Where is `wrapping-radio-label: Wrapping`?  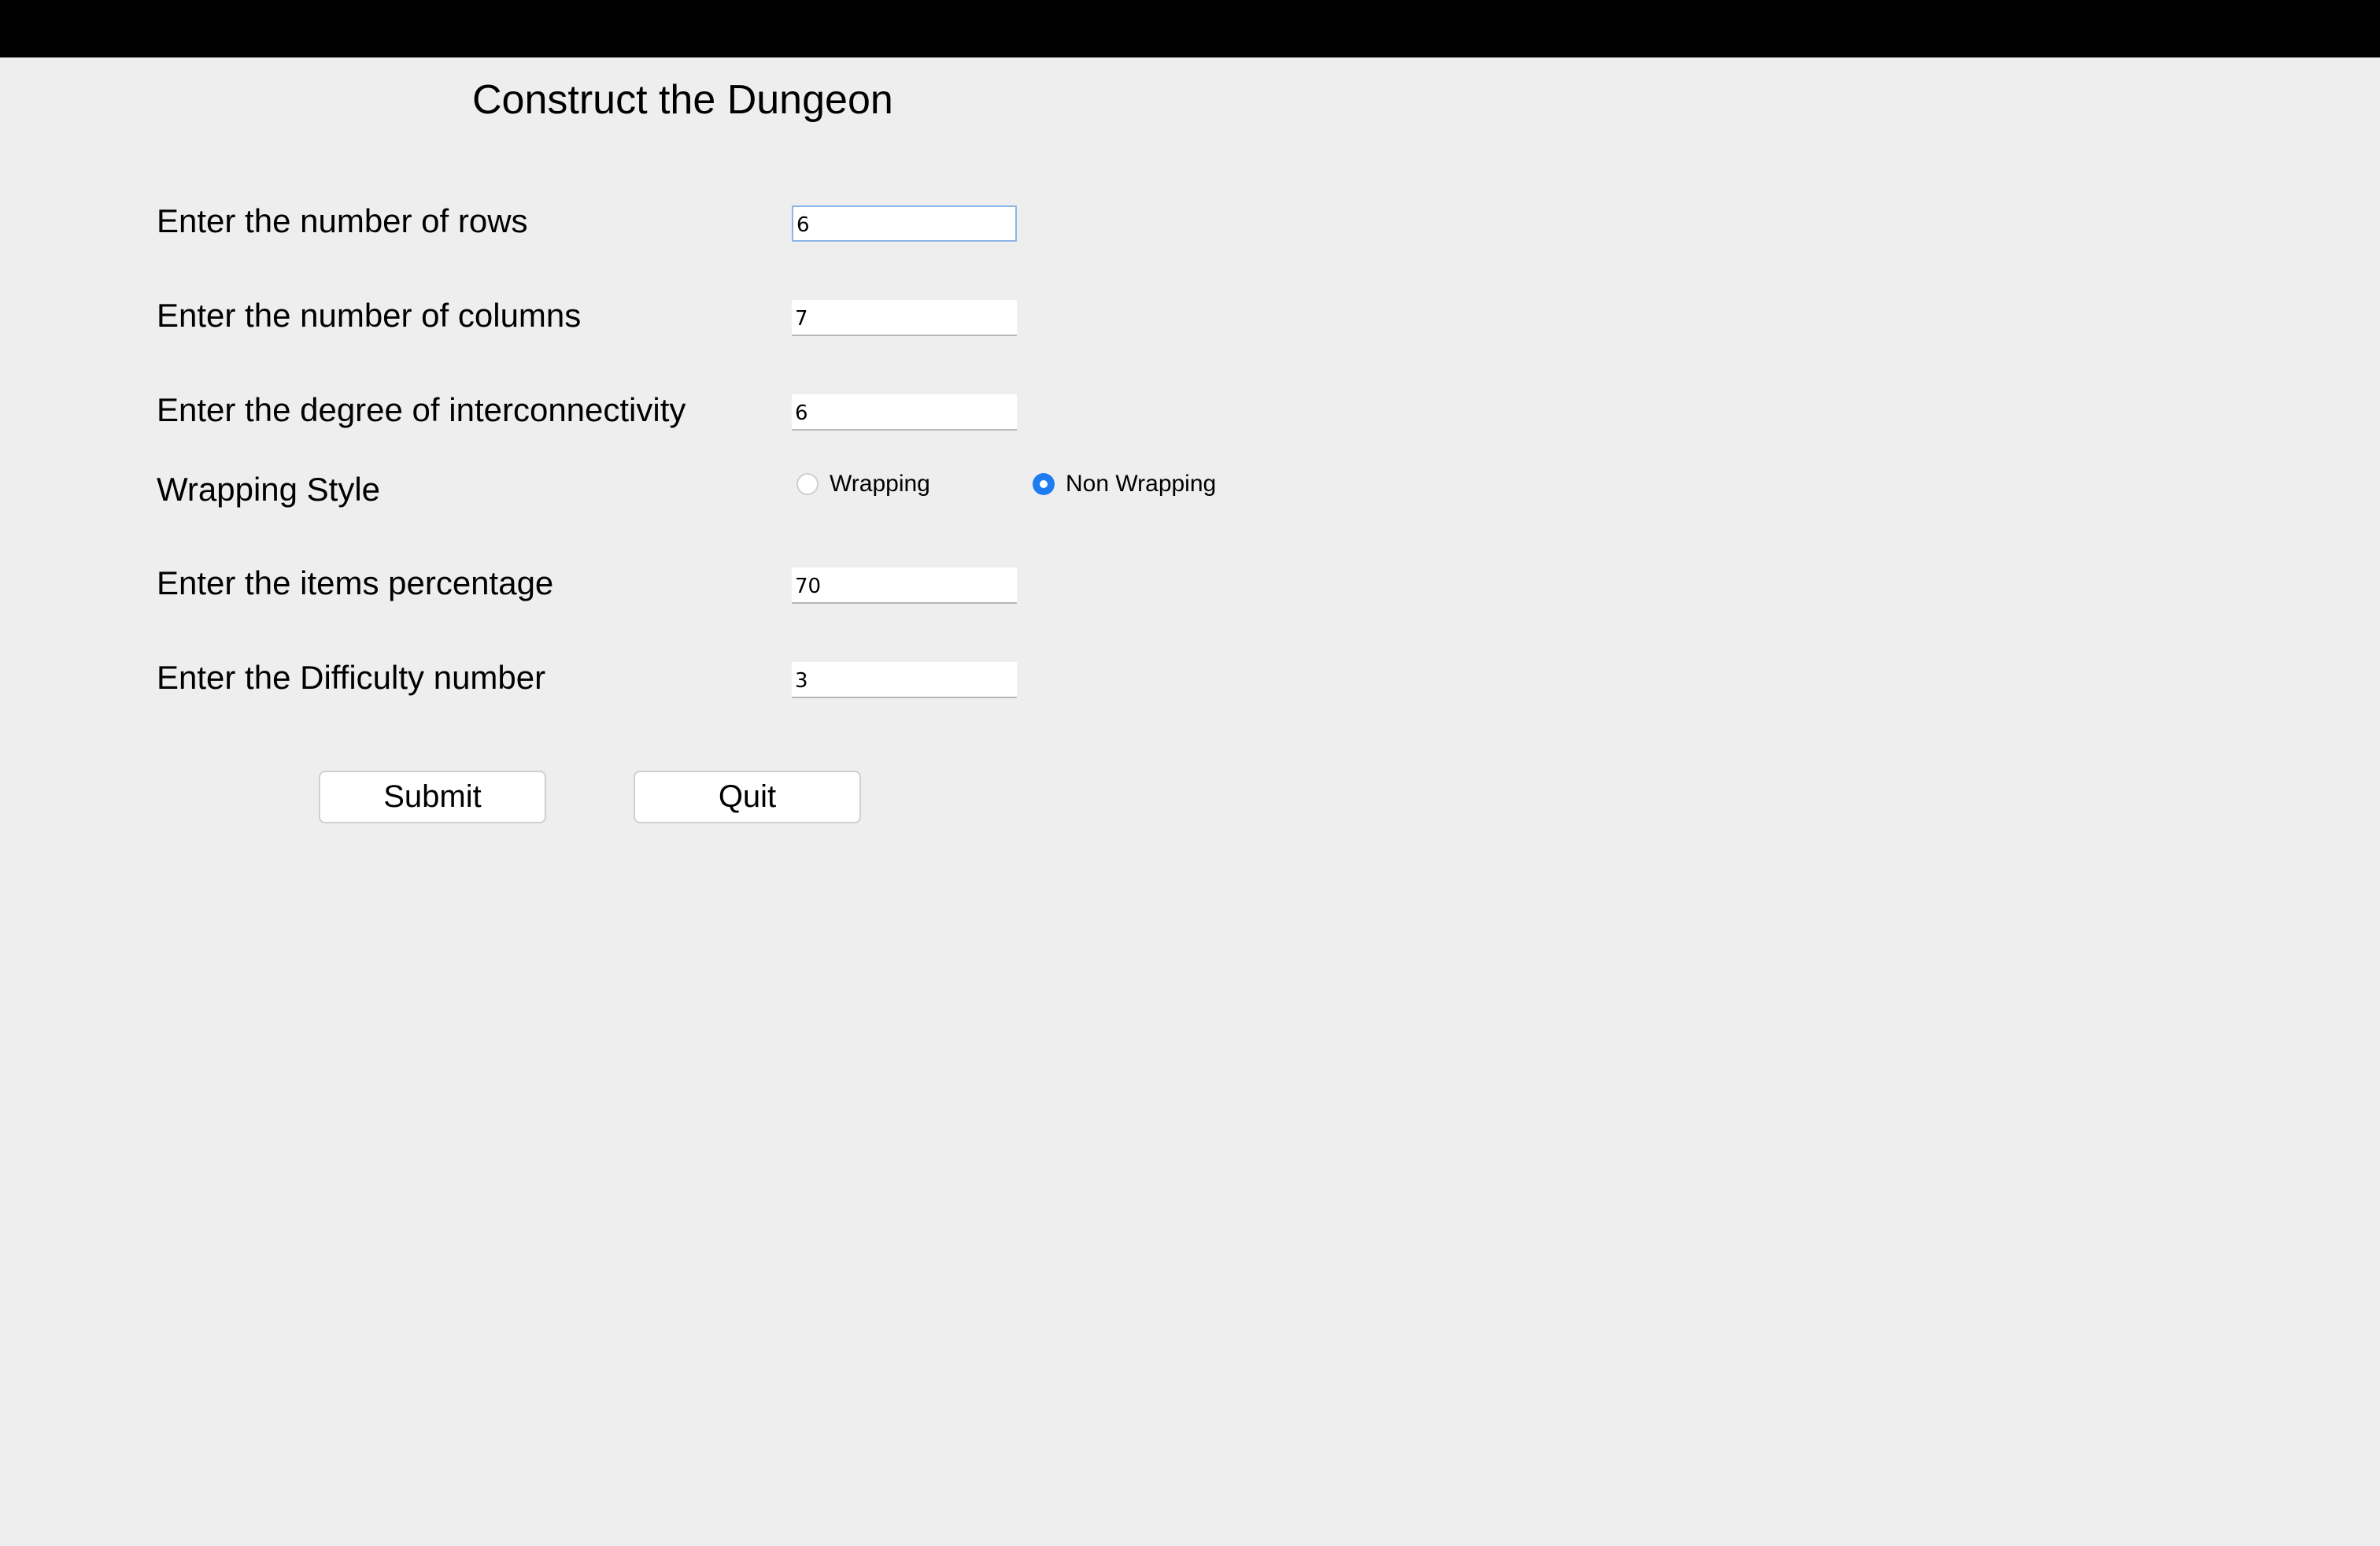
wrapping-radio-label: Wrapping is located at coordinates (880, 484).